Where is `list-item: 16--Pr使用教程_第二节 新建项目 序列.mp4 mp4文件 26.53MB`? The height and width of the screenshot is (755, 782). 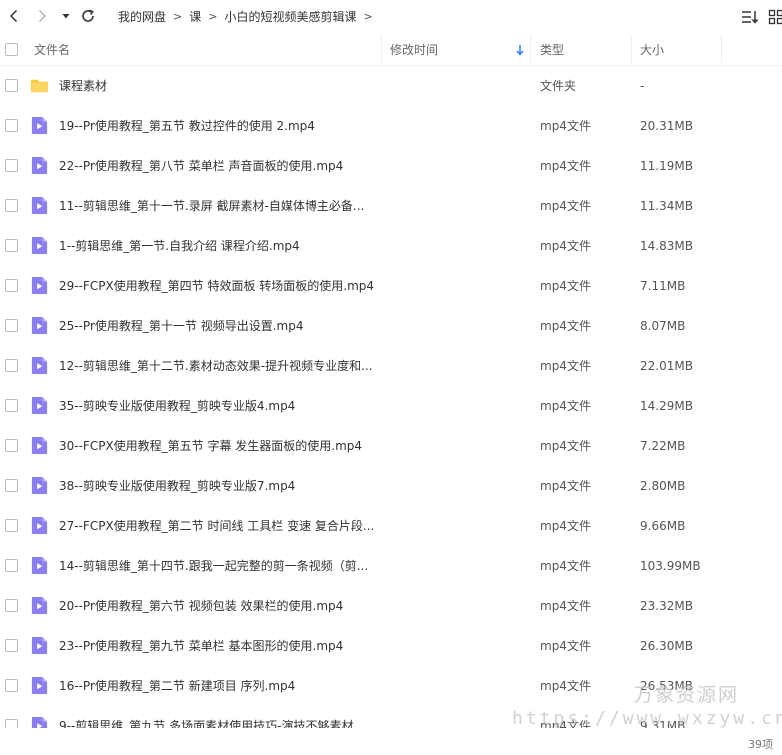
list-item: 16--Pr使用教程_第二节 新建项目 序列.mp4 mp4文件 26.53MB is located at coordinates (391, 686).